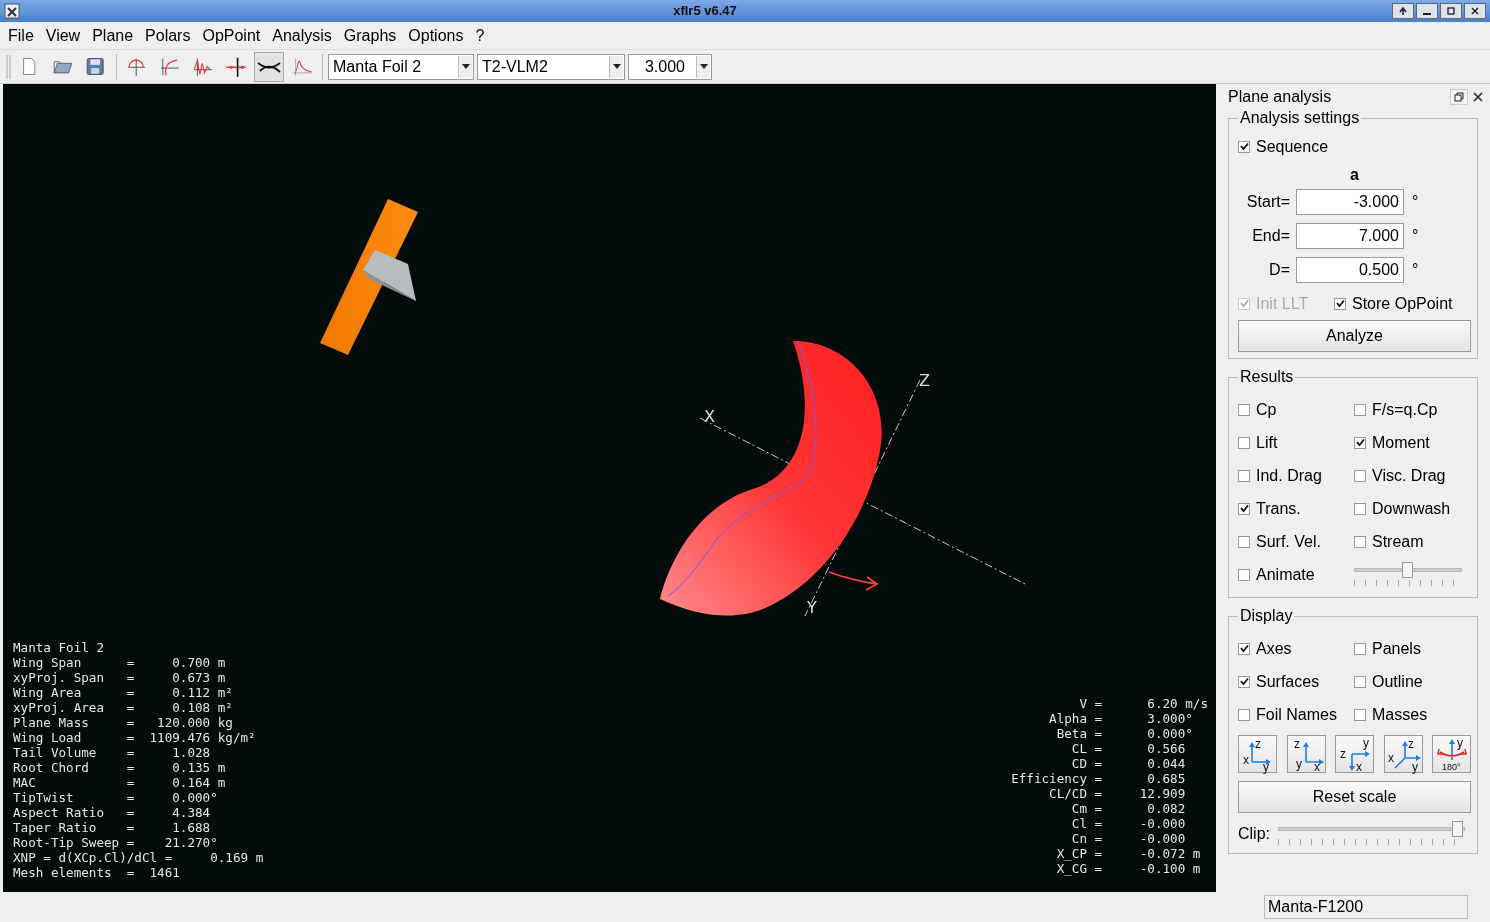 This screenshot has width=1490, height=922. I want to click on menu-item: Options, so click(436, 35).